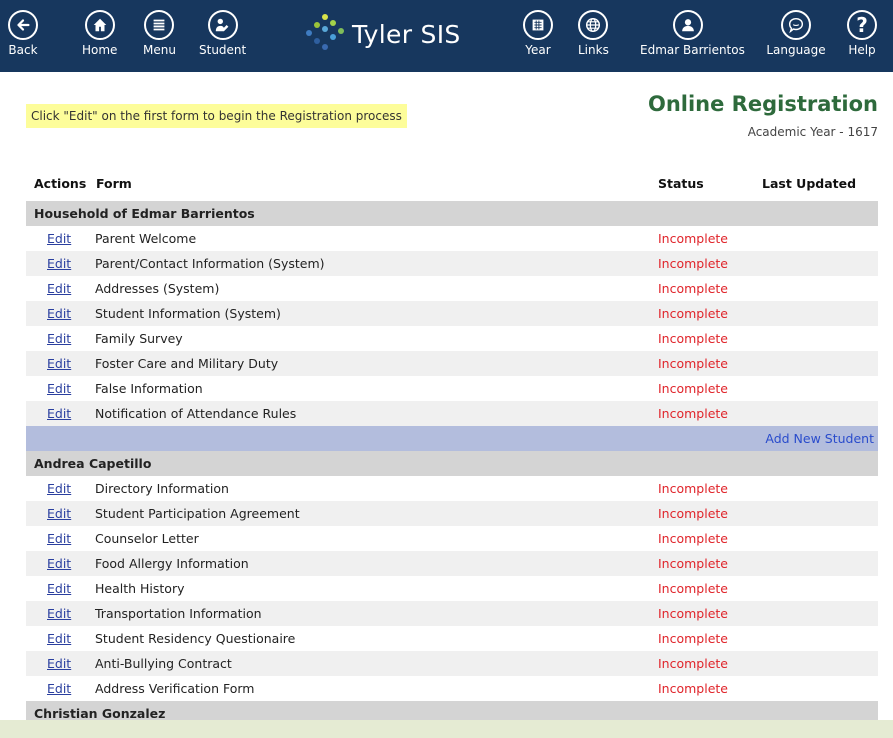 Image resolution: width=893 pixels, height=738 pixels. Describe the element at coordinates (172, 563) in the screenshot. I see `form-name: Food Allergy Information` at that location.